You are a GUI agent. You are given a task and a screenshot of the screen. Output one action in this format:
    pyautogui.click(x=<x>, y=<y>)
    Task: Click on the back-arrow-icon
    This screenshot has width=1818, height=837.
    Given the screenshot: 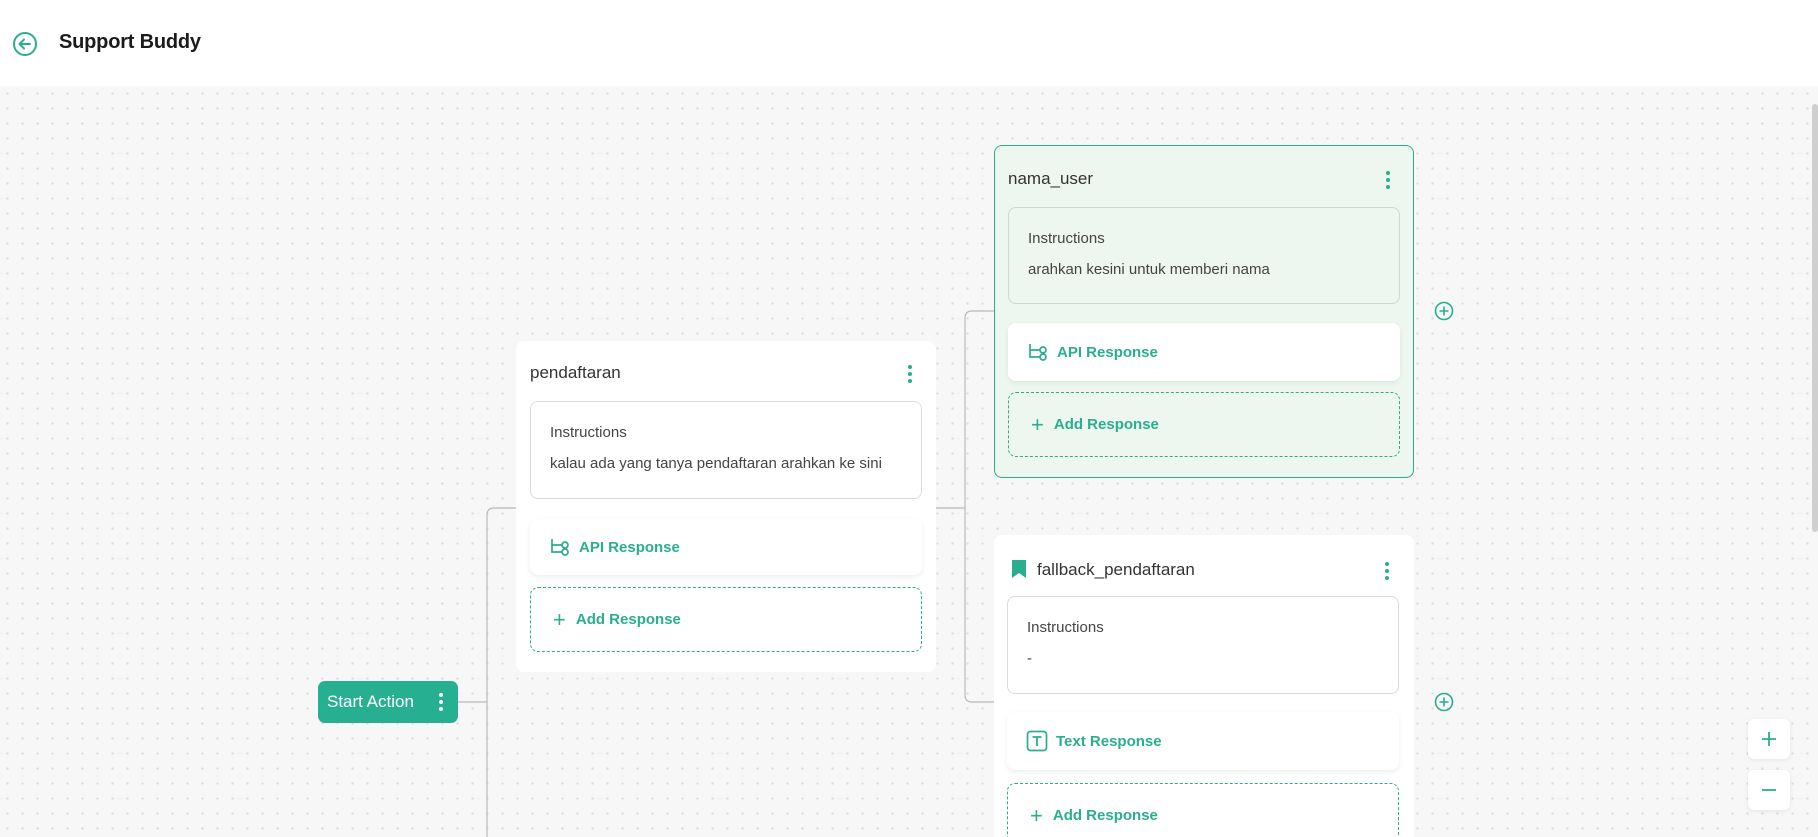 What is the action you would take?
    pyautogui.click(x=25, y=44)
    